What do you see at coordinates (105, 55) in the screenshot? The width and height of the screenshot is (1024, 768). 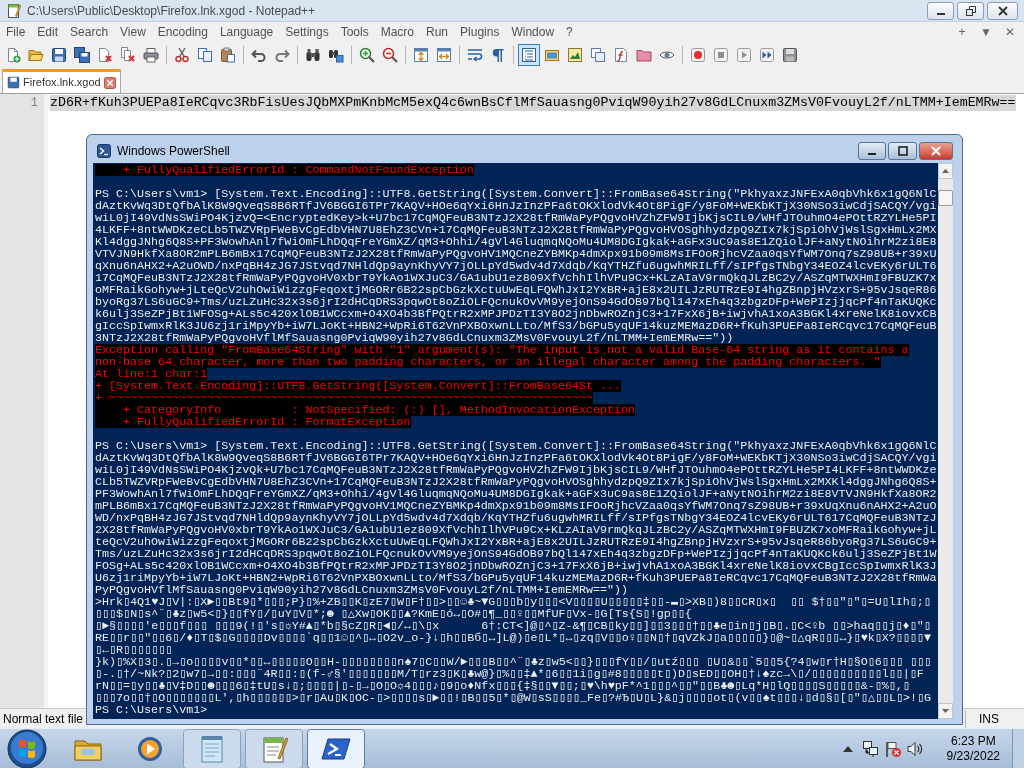 I see `close-file-icon` at bounding box center [105, 55].